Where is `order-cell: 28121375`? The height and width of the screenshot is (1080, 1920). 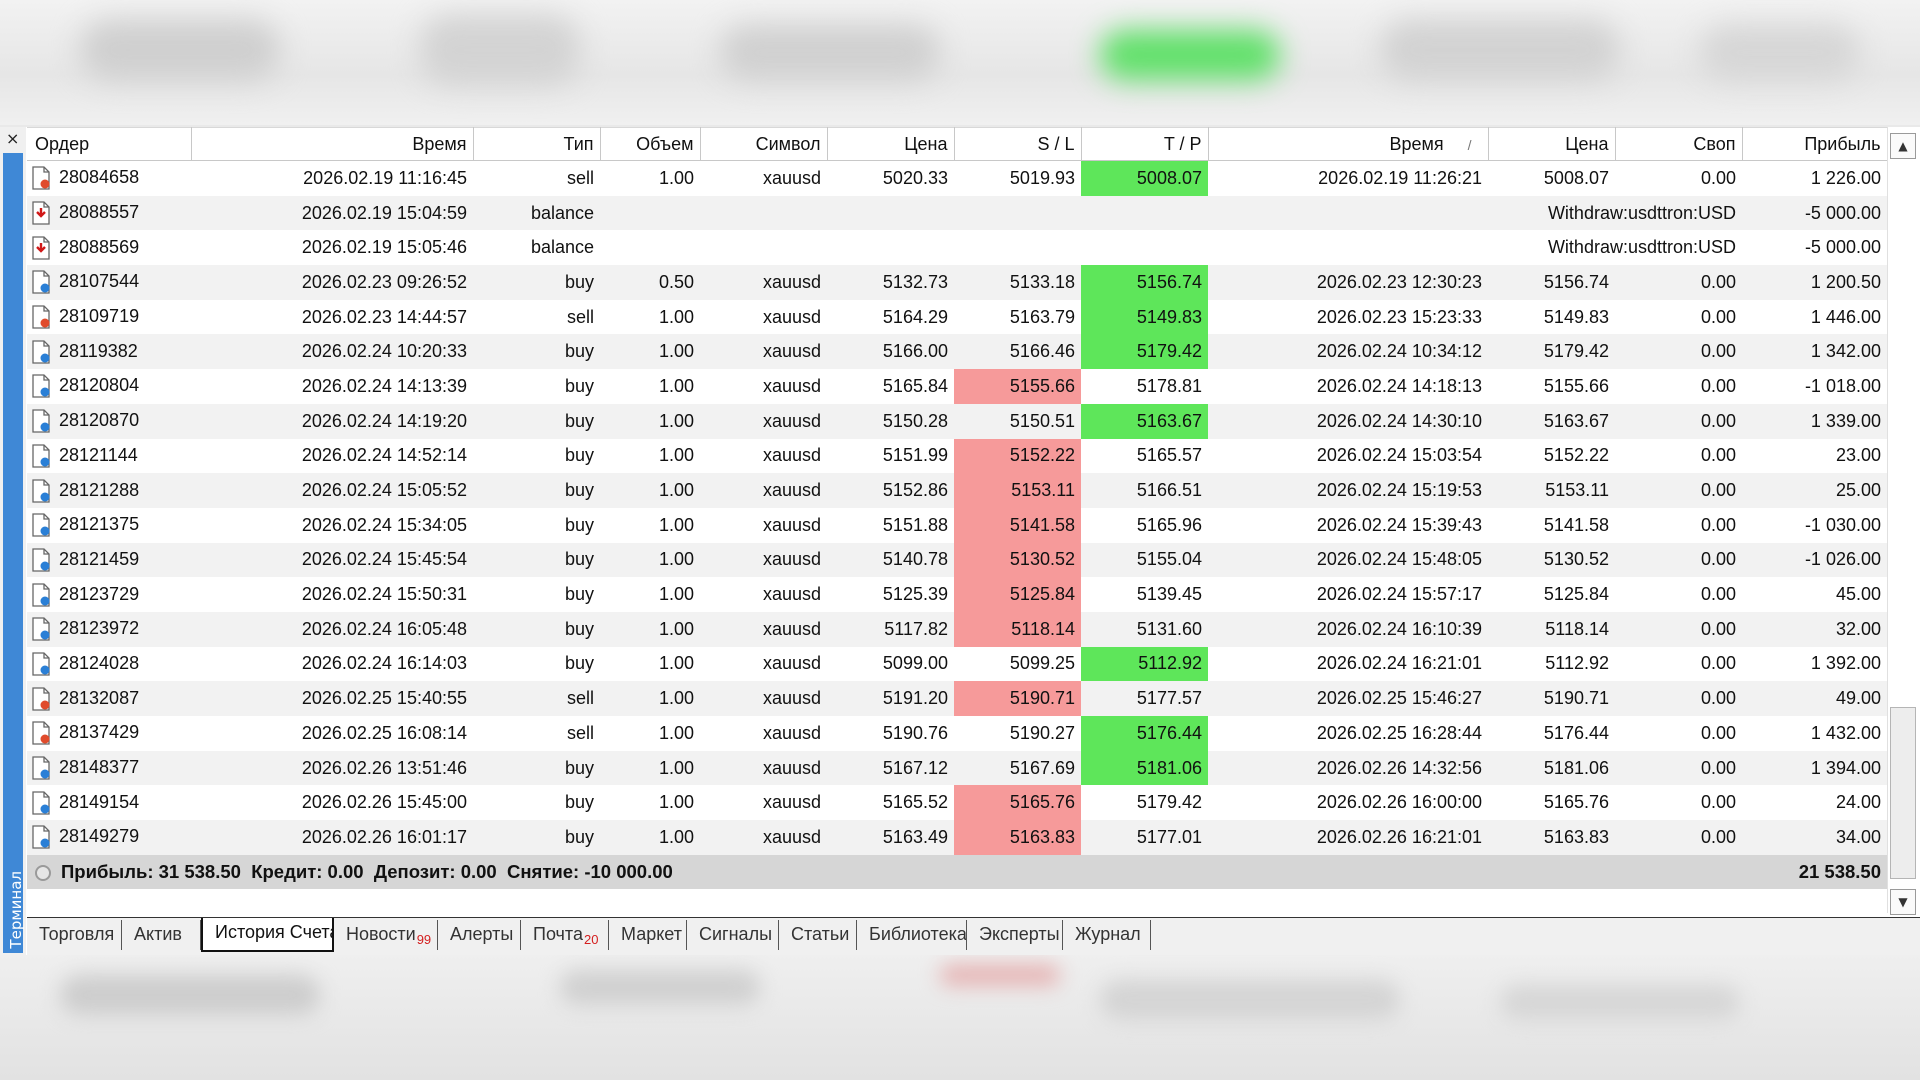
order-cell: 28121375 is located at coordinates (109, 525).